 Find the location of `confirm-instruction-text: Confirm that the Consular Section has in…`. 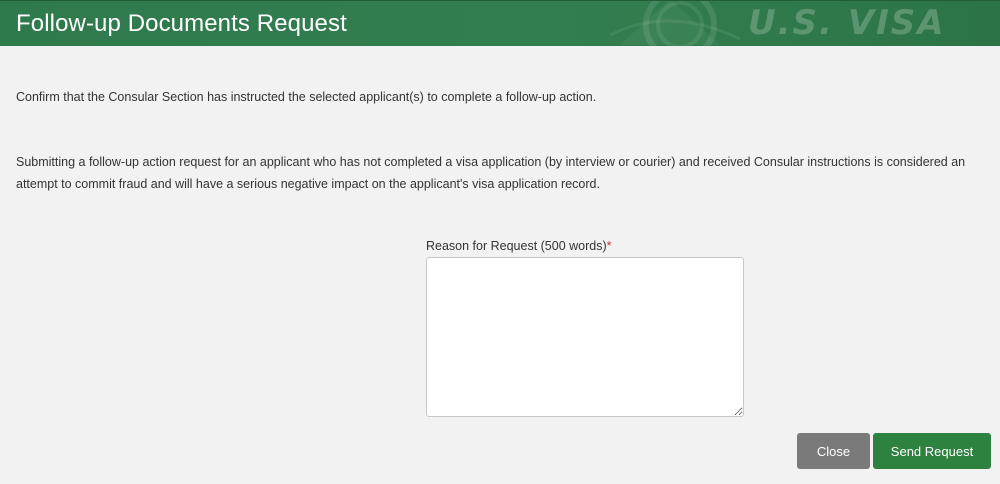

confirm-instruction-text: Confirm that the Consular Section has in… is located at coordinates (306, 97).